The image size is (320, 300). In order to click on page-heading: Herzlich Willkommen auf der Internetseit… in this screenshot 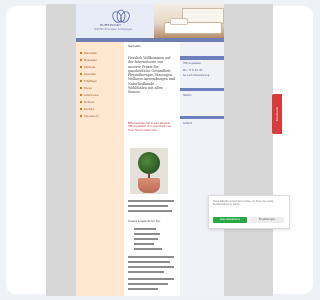, I will do `click(152, 75)`.